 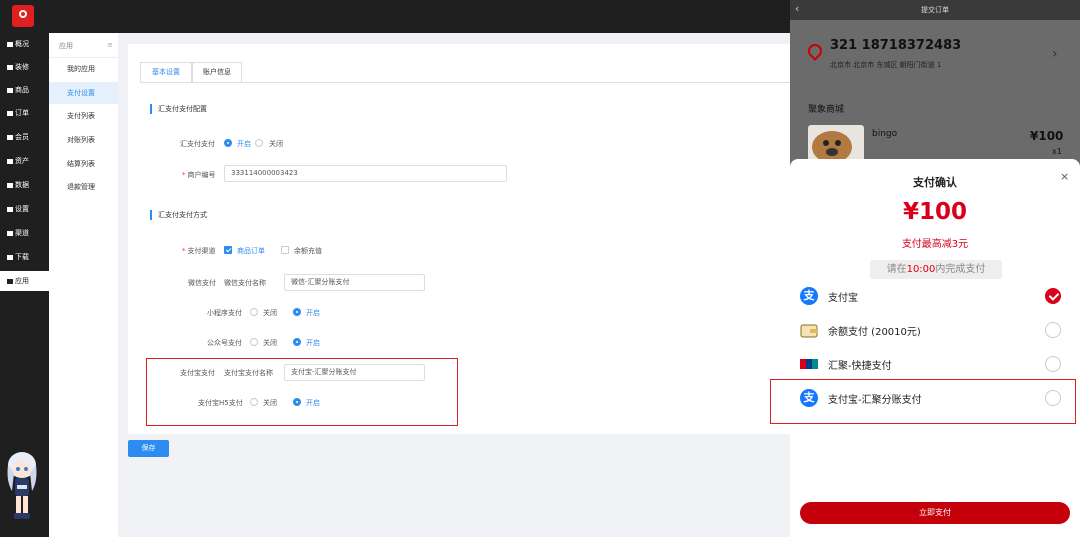 What do you see at coordinates (148, 448) in the screenshot?
I see `save-button: 保存` at bounding box center [148, 448].